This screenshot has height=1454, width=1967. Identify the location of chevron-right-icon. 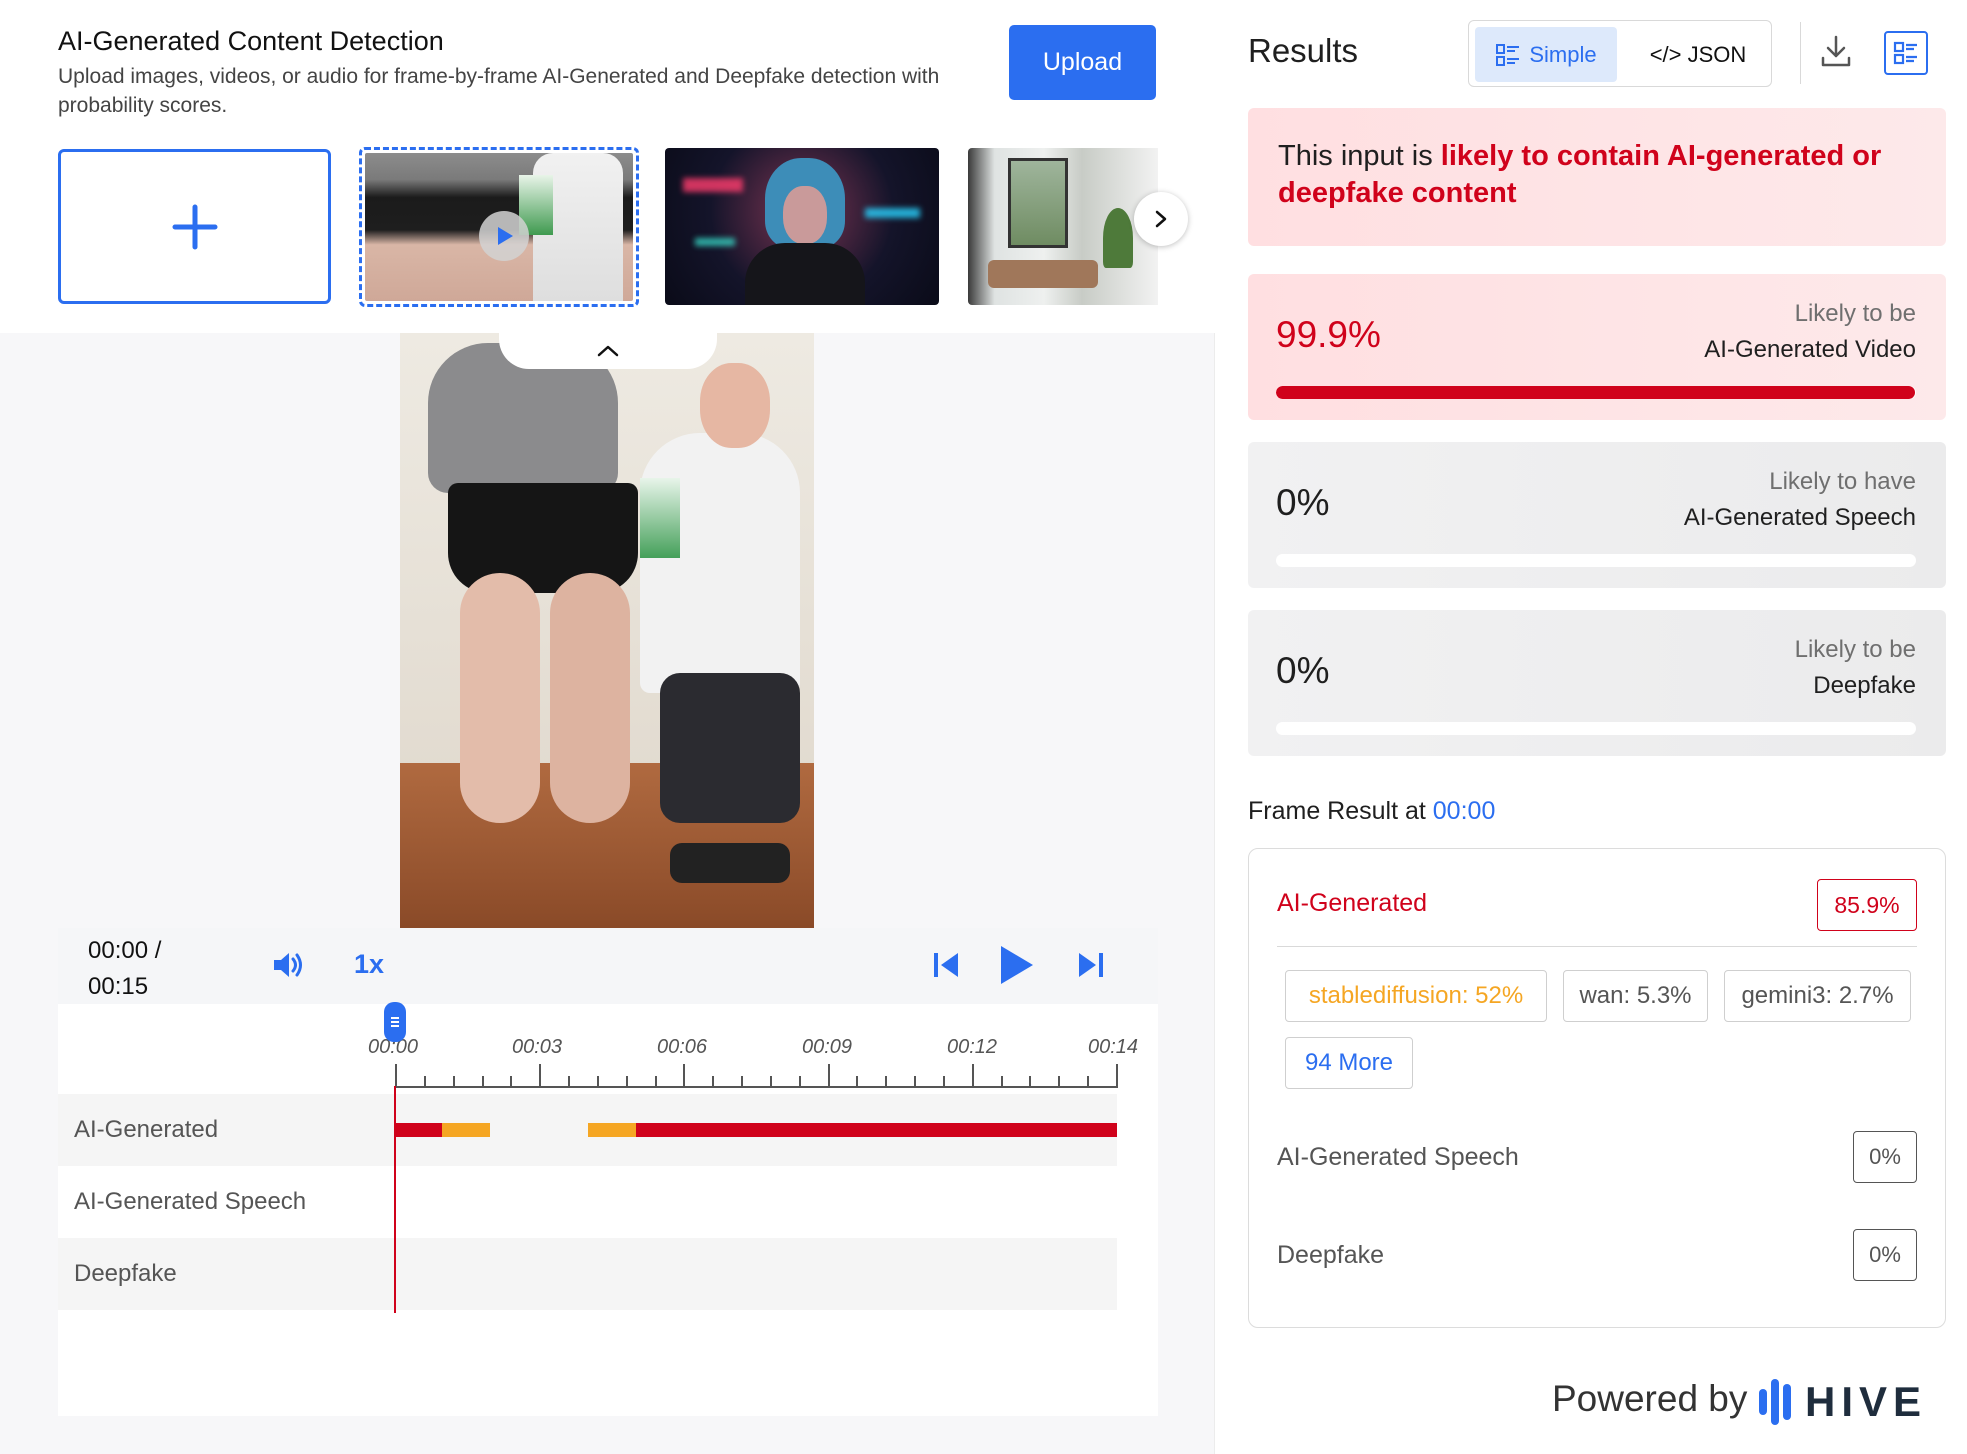
(1161, 219).